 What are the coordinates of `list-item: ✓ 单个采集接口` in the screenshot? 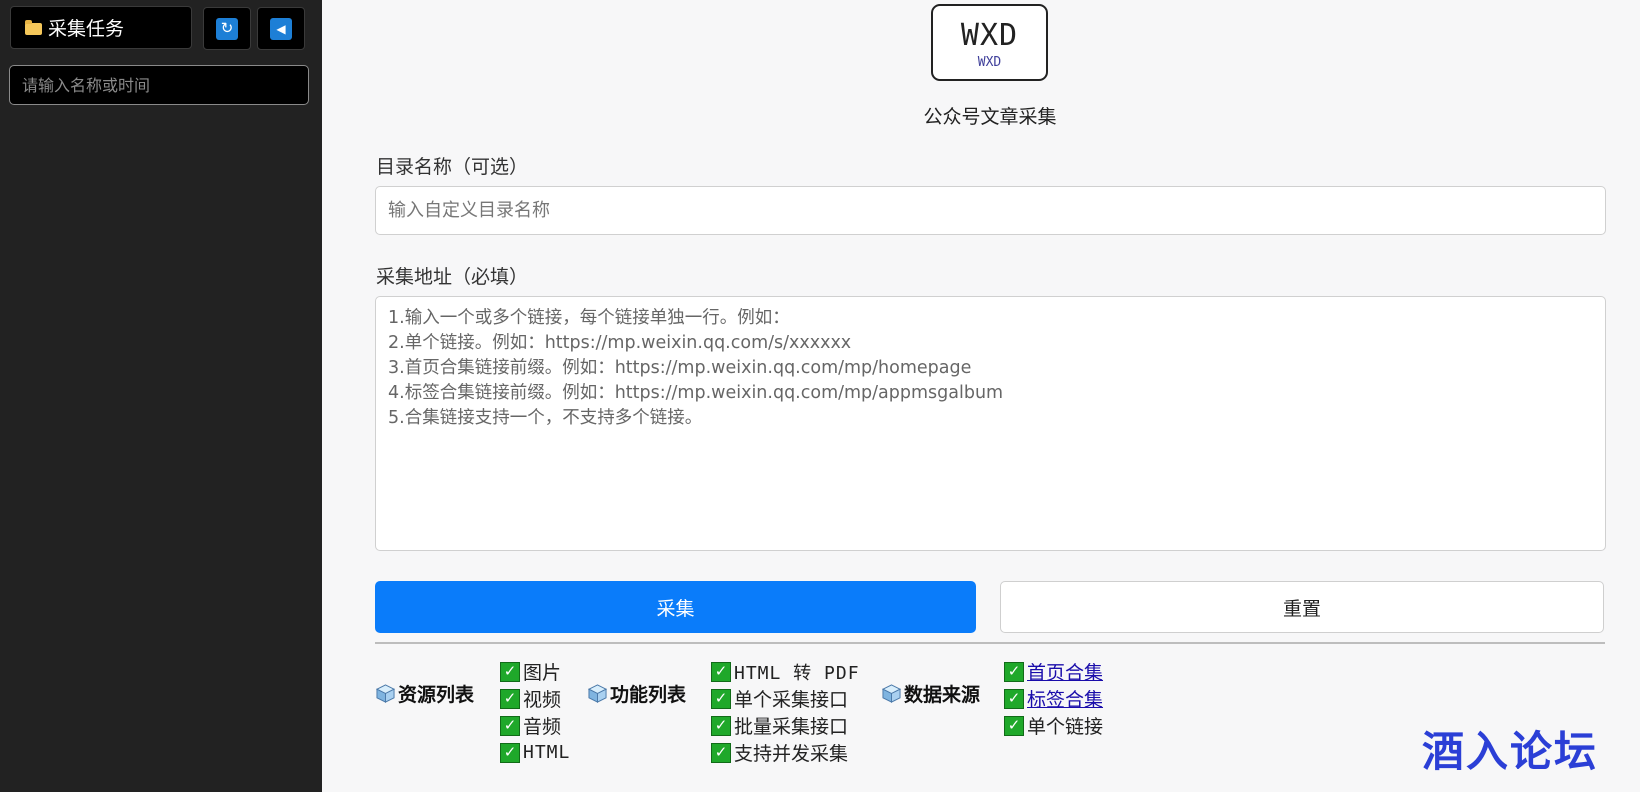 It's located at (785, 698).